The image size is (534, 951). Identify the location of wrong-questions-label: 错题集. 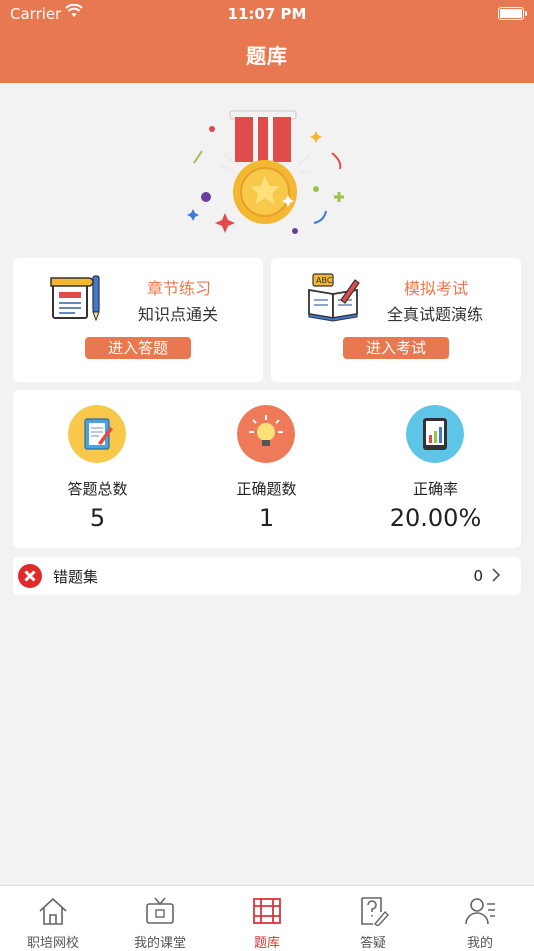
(76, 577).